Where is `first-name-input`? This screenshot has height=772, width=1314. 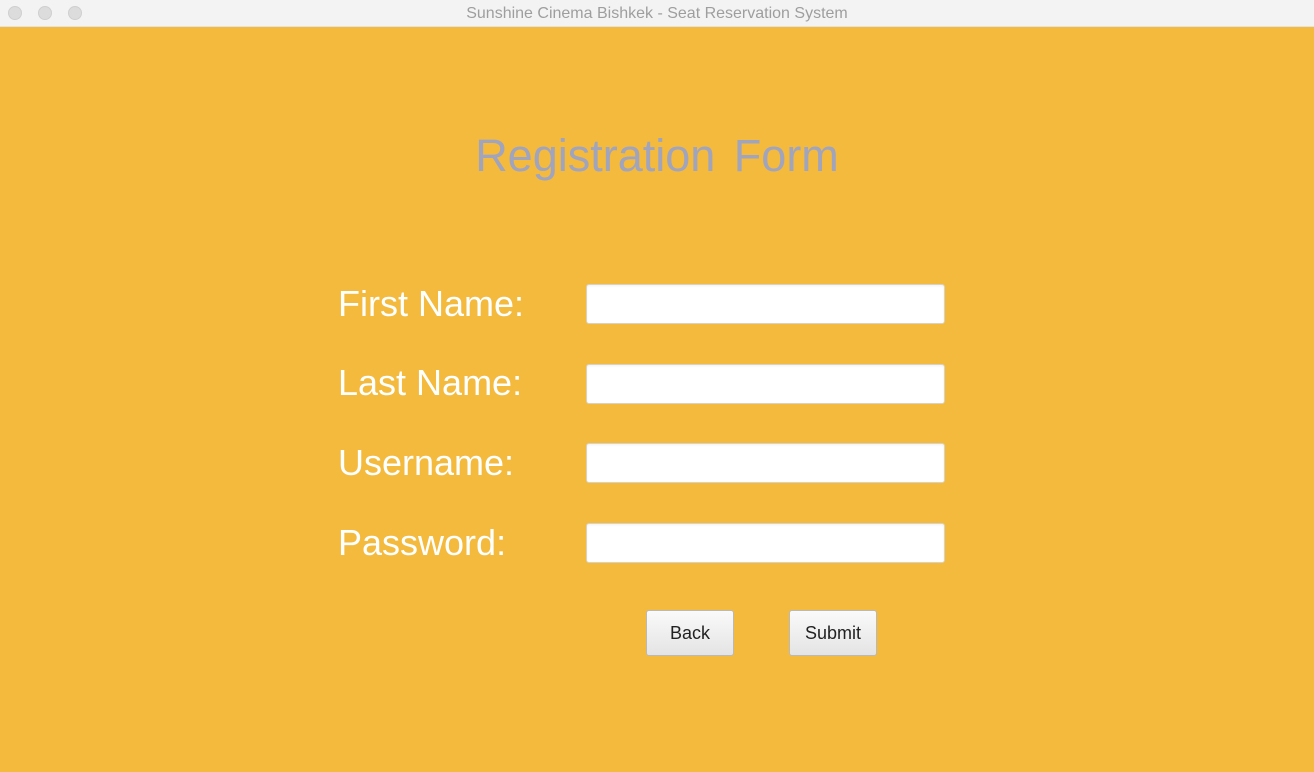 first-name-input is located at coordinates (765, 304).